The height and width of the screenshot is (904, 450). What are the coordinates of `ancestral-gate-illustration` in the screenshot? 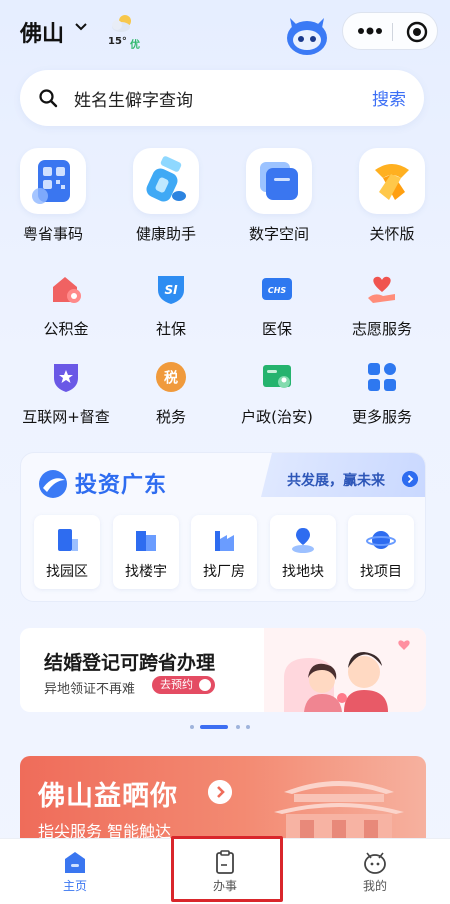 It's located at (339, 813).